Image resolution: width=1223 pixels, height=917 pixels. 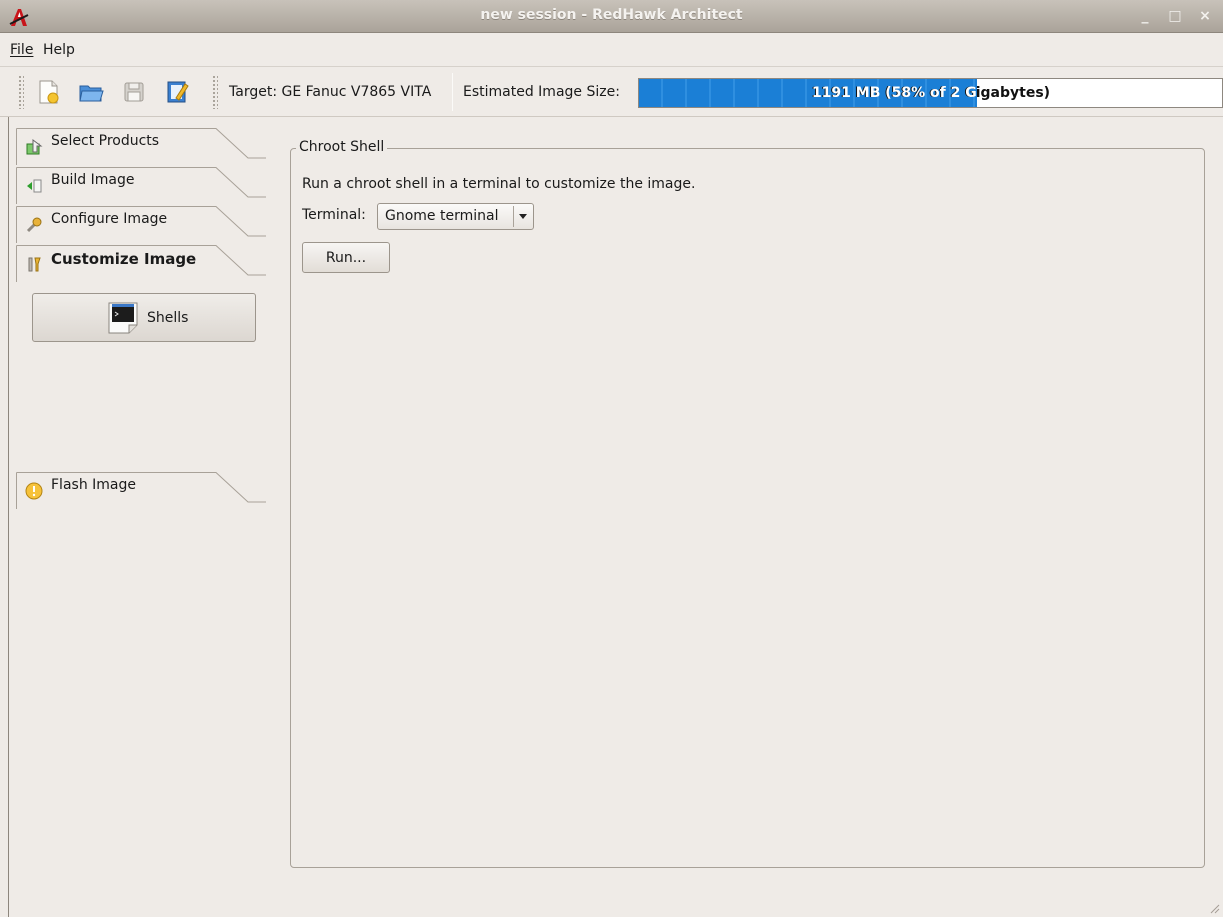 I want to click on save-session-button, so click(x=134, y=92).